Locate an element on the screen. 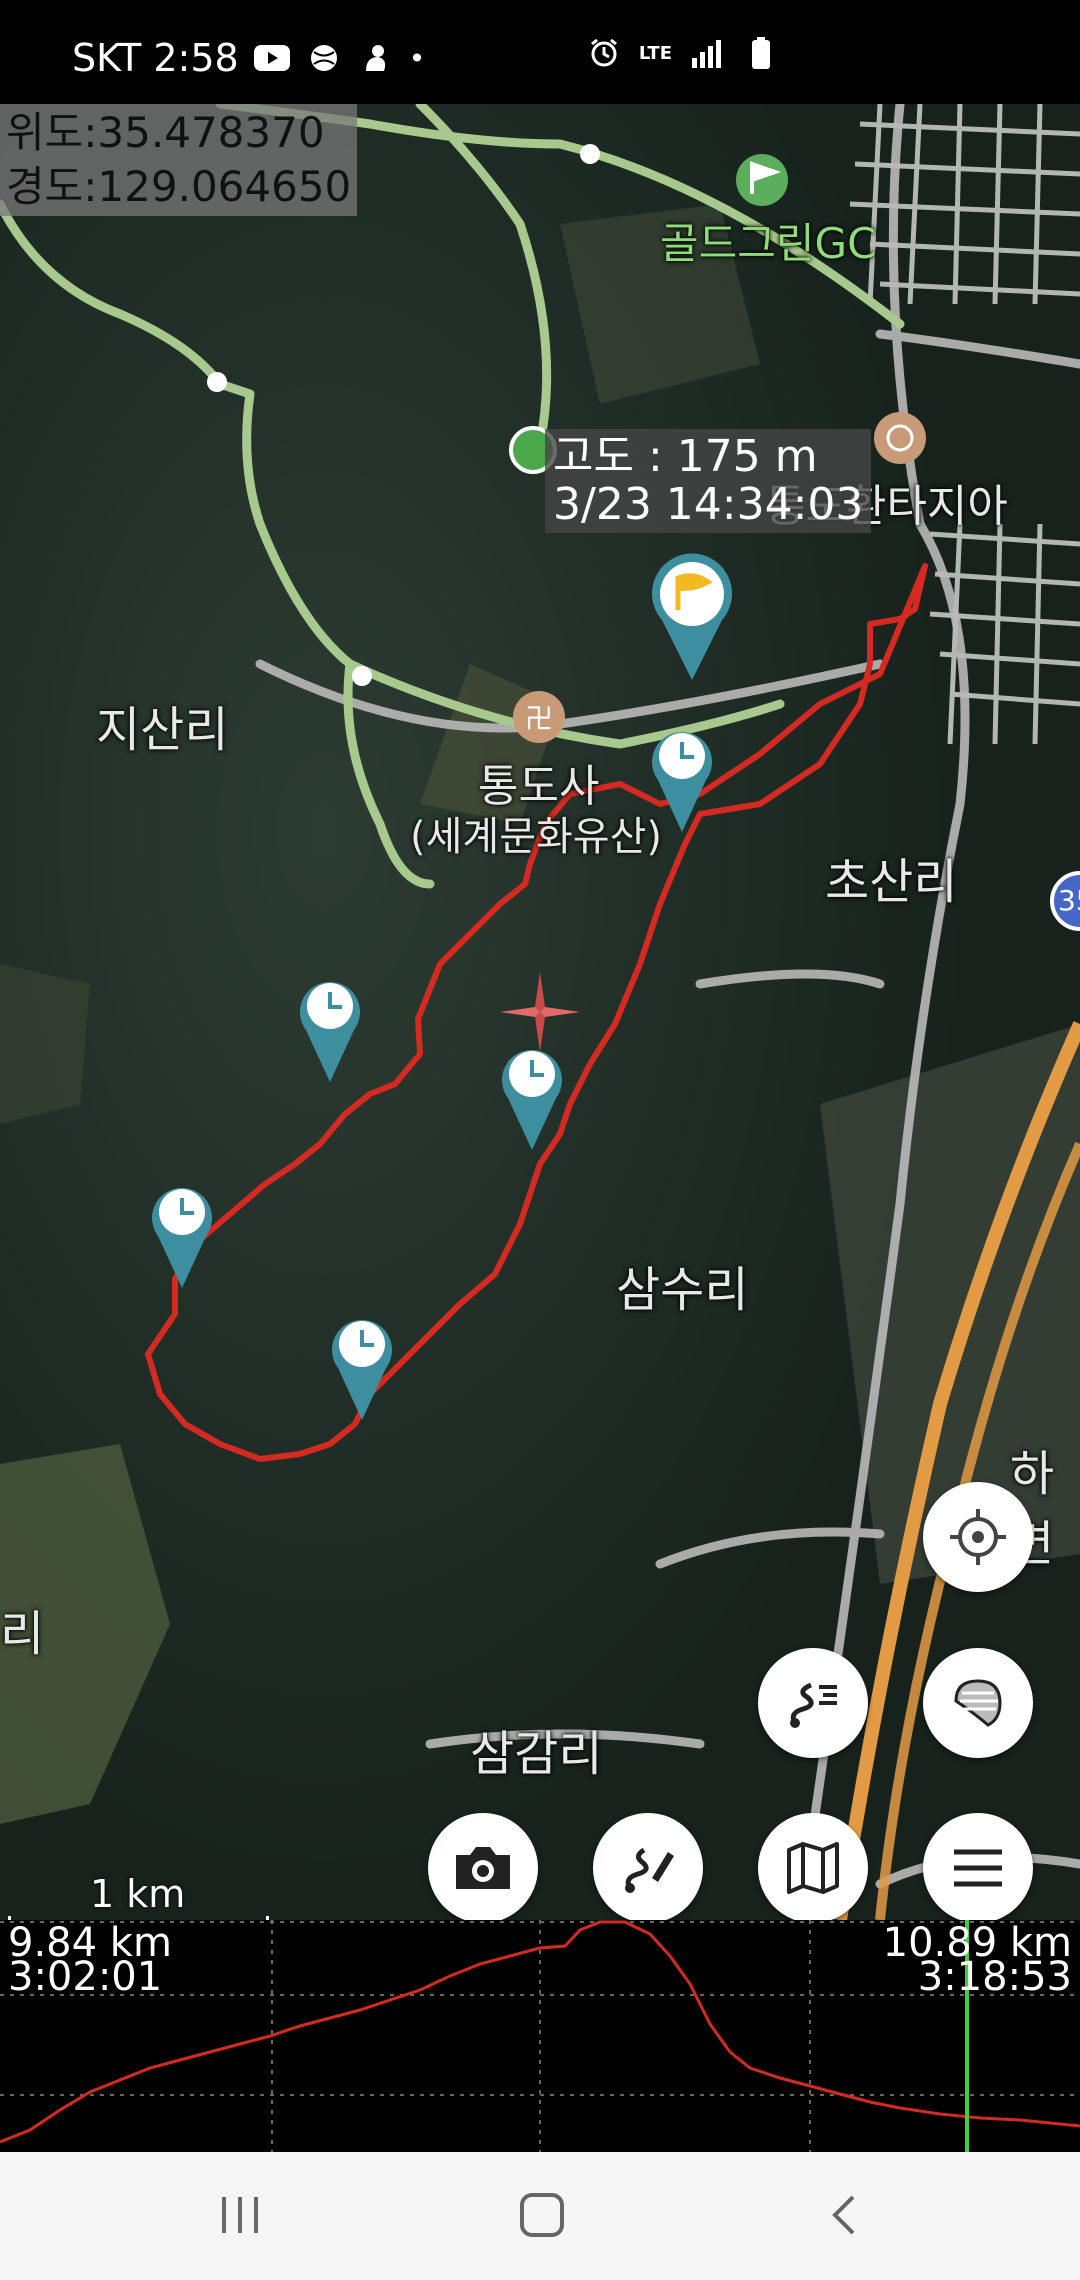 The height and width of the screenshot is (2280, 1080). lte-icon: LTE is located at coordinates (655, 53).